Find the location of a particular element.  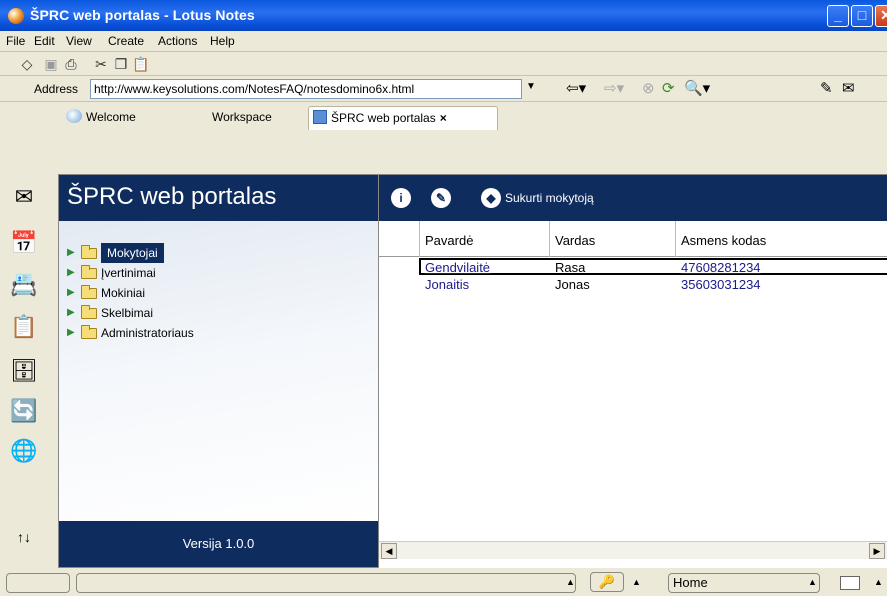

action-bar: i ✎ ◆ Sukurti mokytoją is located at coordinates (633, 198).